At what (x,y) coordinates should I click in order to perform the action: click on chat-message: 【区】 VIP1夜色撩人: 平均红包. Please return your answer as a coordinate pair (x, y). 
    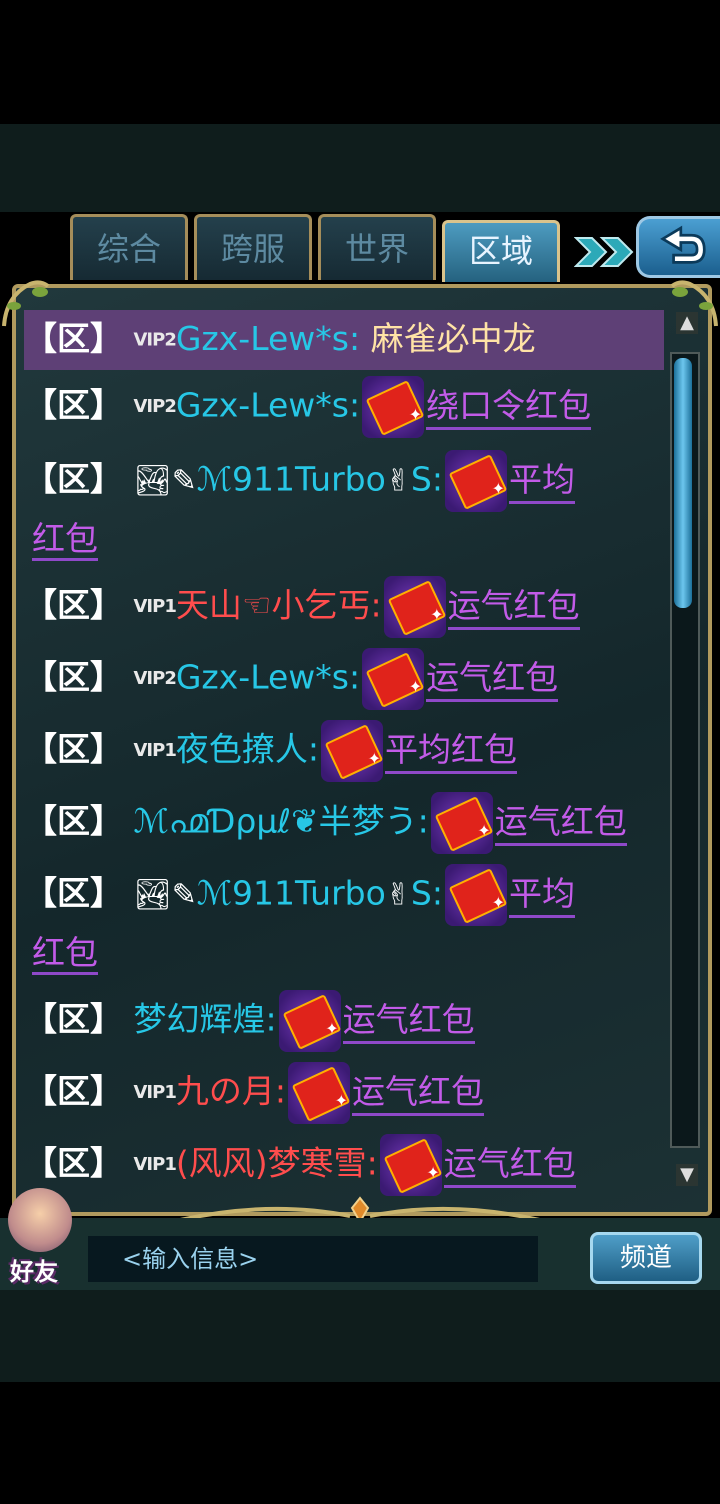
    Looking at the image, I should click on (344, 754).